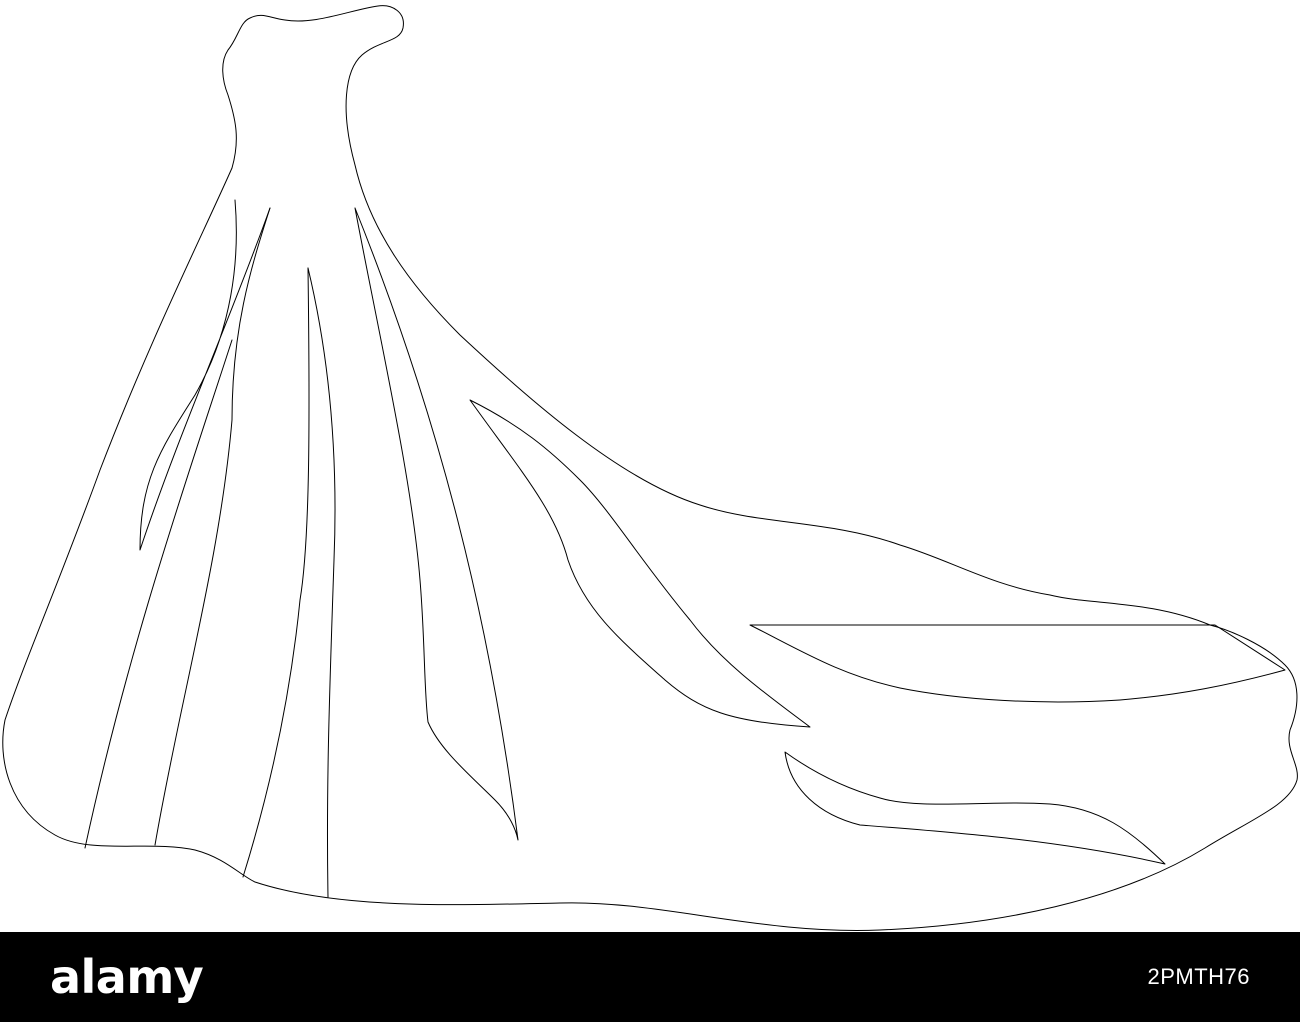 This screenshot has height=1022, width=1300. I want to click on dress-fold-center-left, so click(276, 572).